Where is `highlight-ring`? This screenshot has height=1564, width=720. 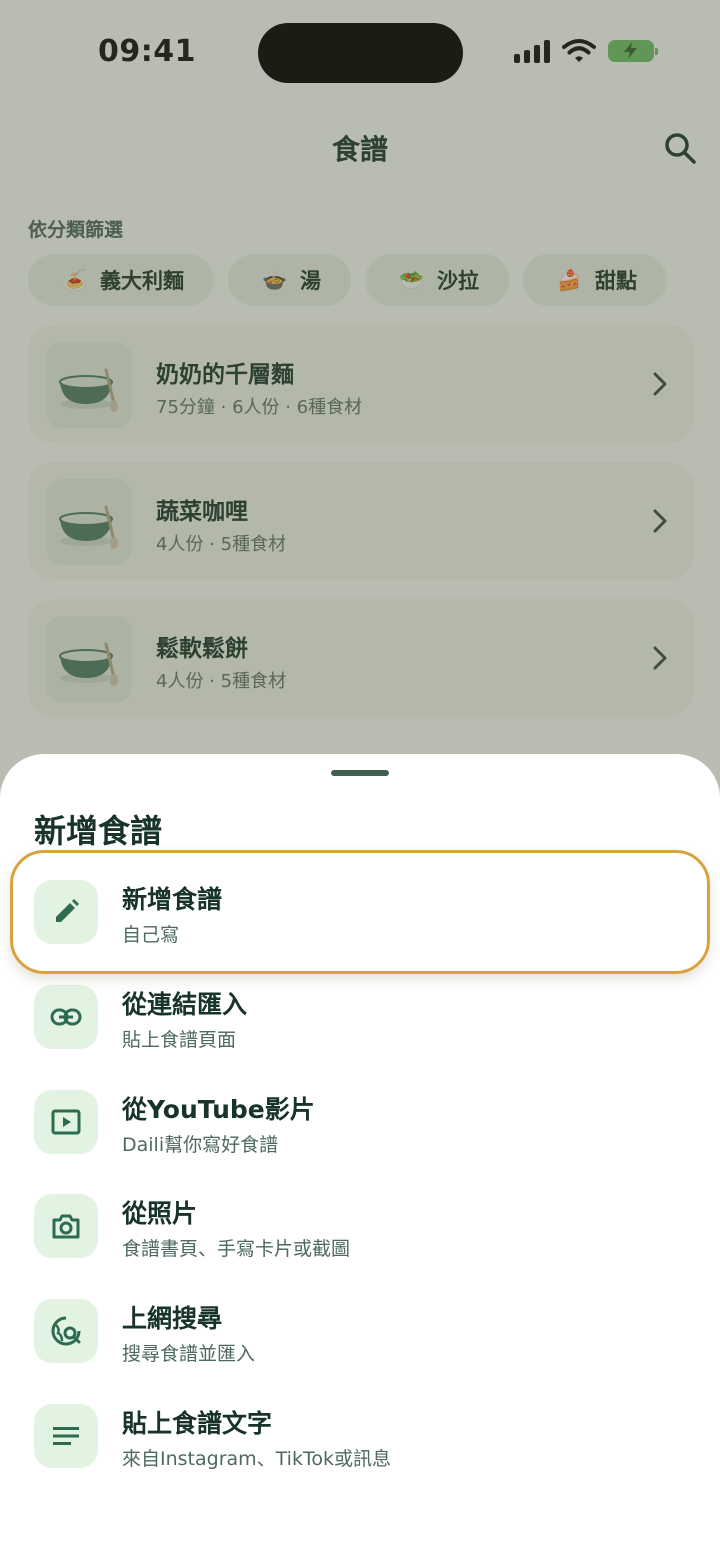 highlight-ring is located at coordinates (360, 912).